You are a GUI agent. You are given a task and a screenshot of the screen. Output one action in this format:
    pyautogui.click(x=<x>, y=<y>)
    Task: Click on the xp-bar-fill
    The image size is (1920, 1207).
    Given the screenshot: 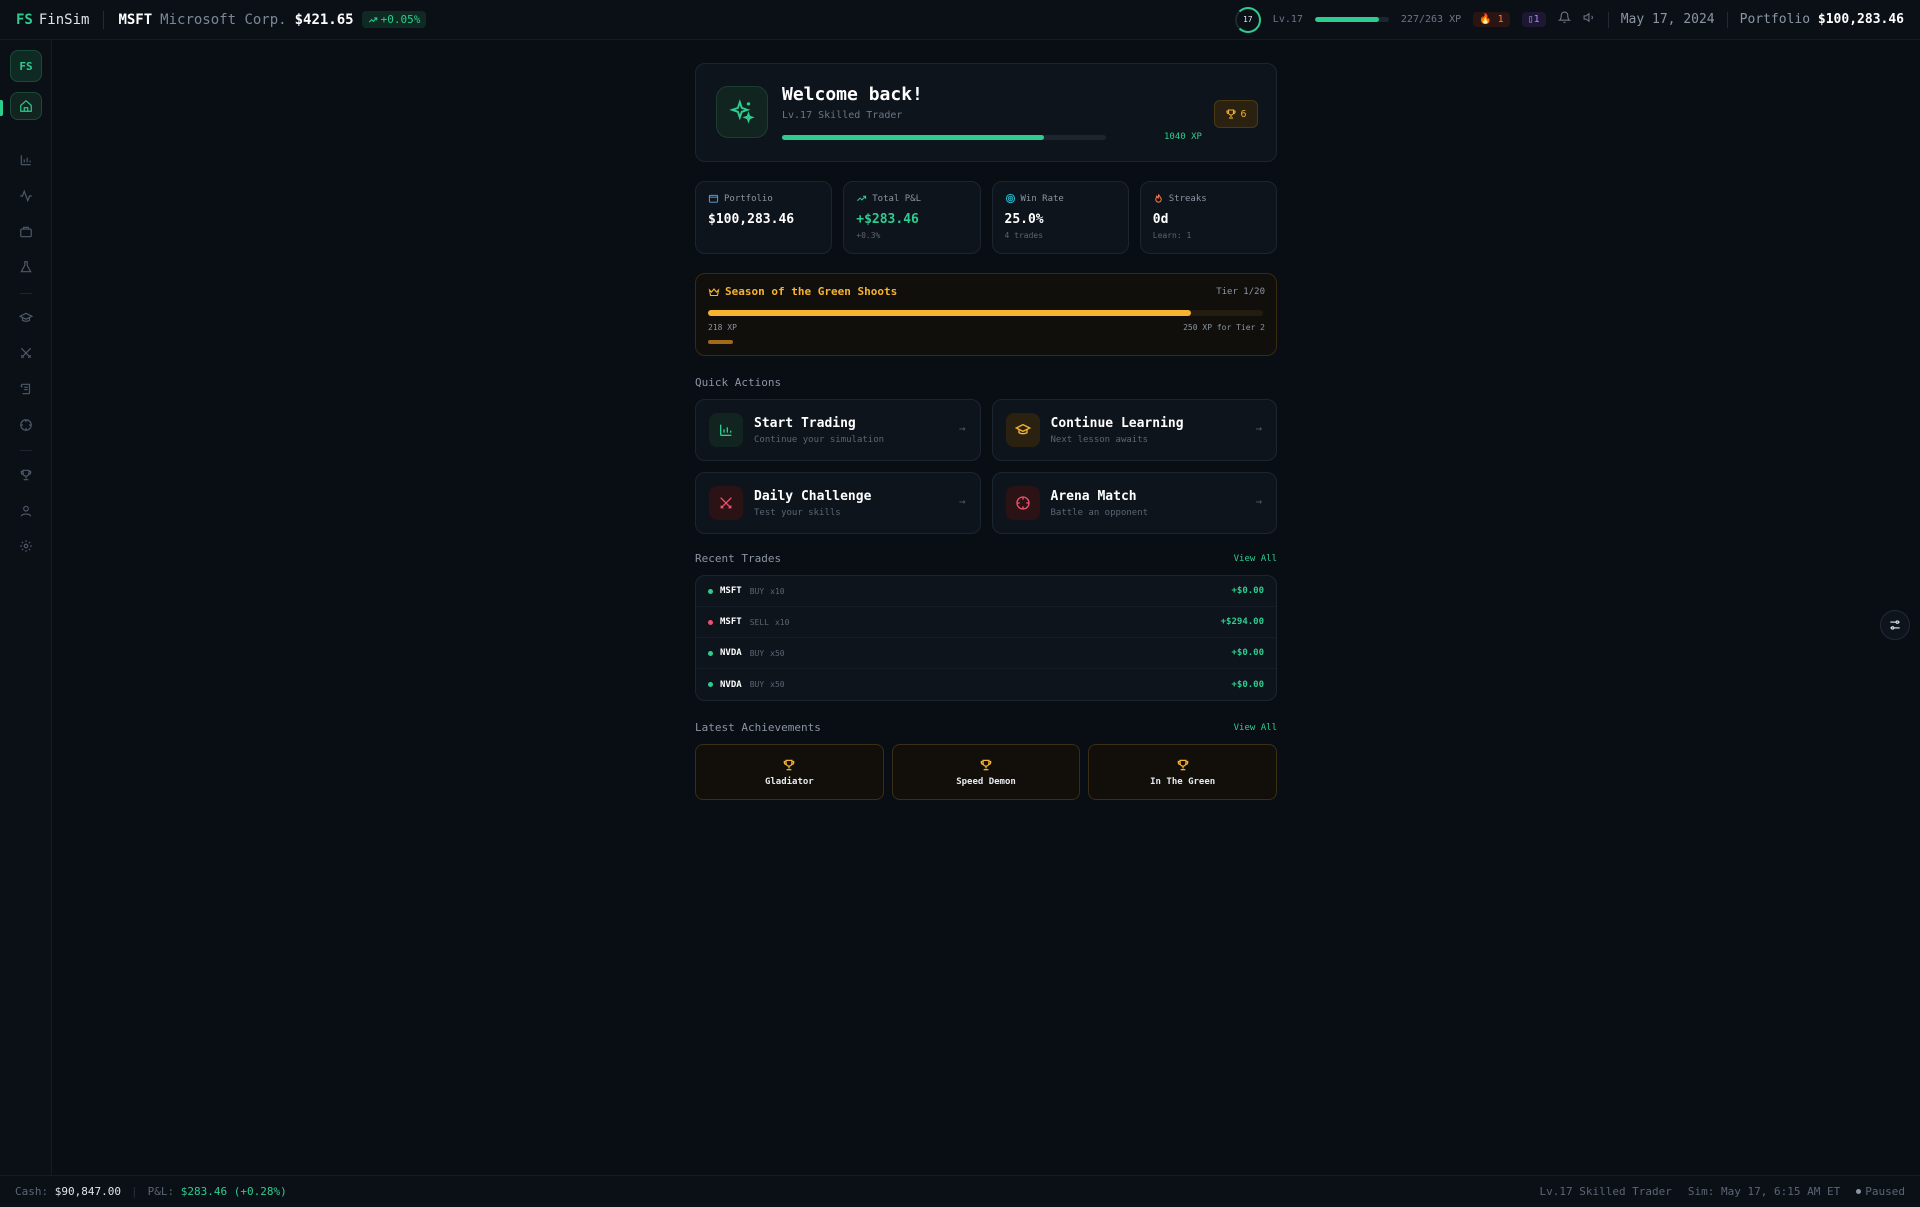 What is the action you would take?
    pyautogui.click(x=1346, y=19)
    